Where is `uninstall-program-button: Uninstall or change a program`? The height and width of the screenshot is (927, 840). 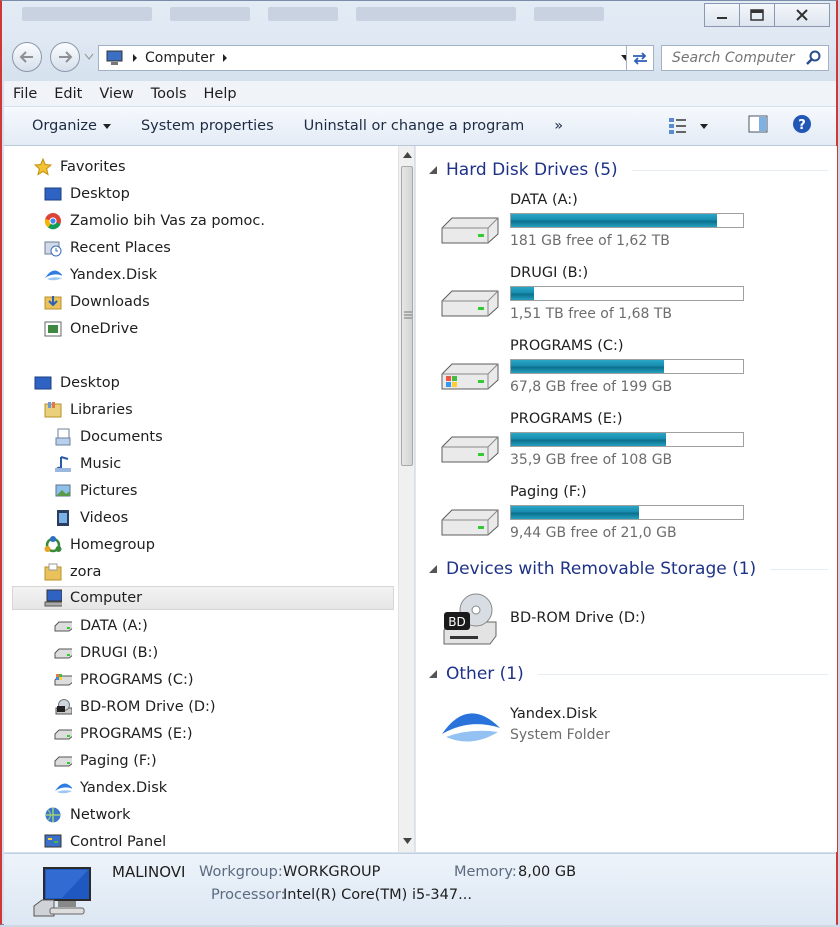 uninstall-program-button: Uninstall or change a program is located at coordinates (414, 126).